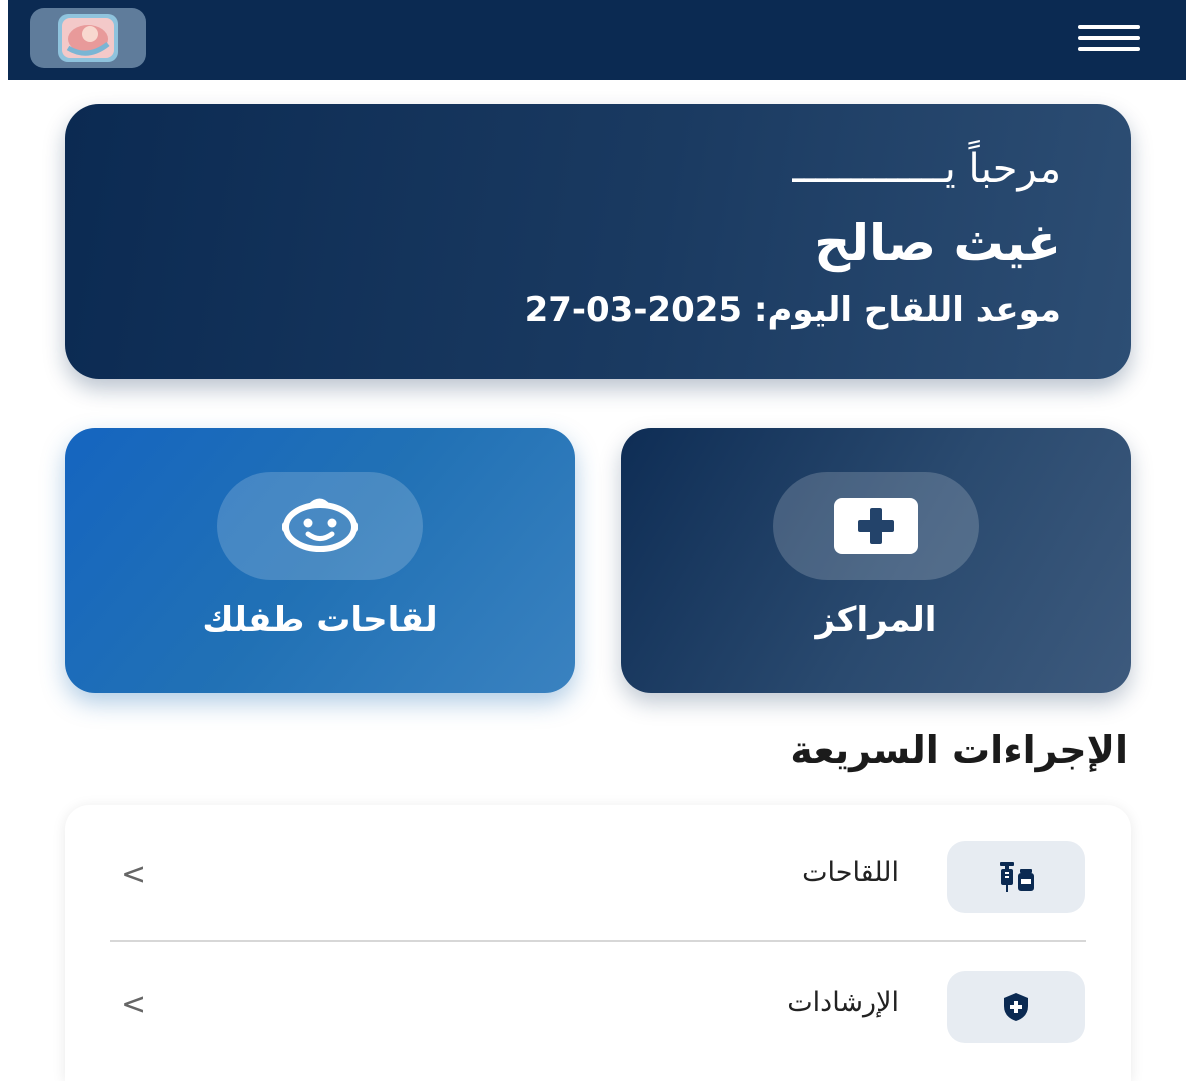  Describe the element at coordinates (926, 169) in the screenshot. I see `greeting-text: مرحباً يـــــــــــــ` at that location.